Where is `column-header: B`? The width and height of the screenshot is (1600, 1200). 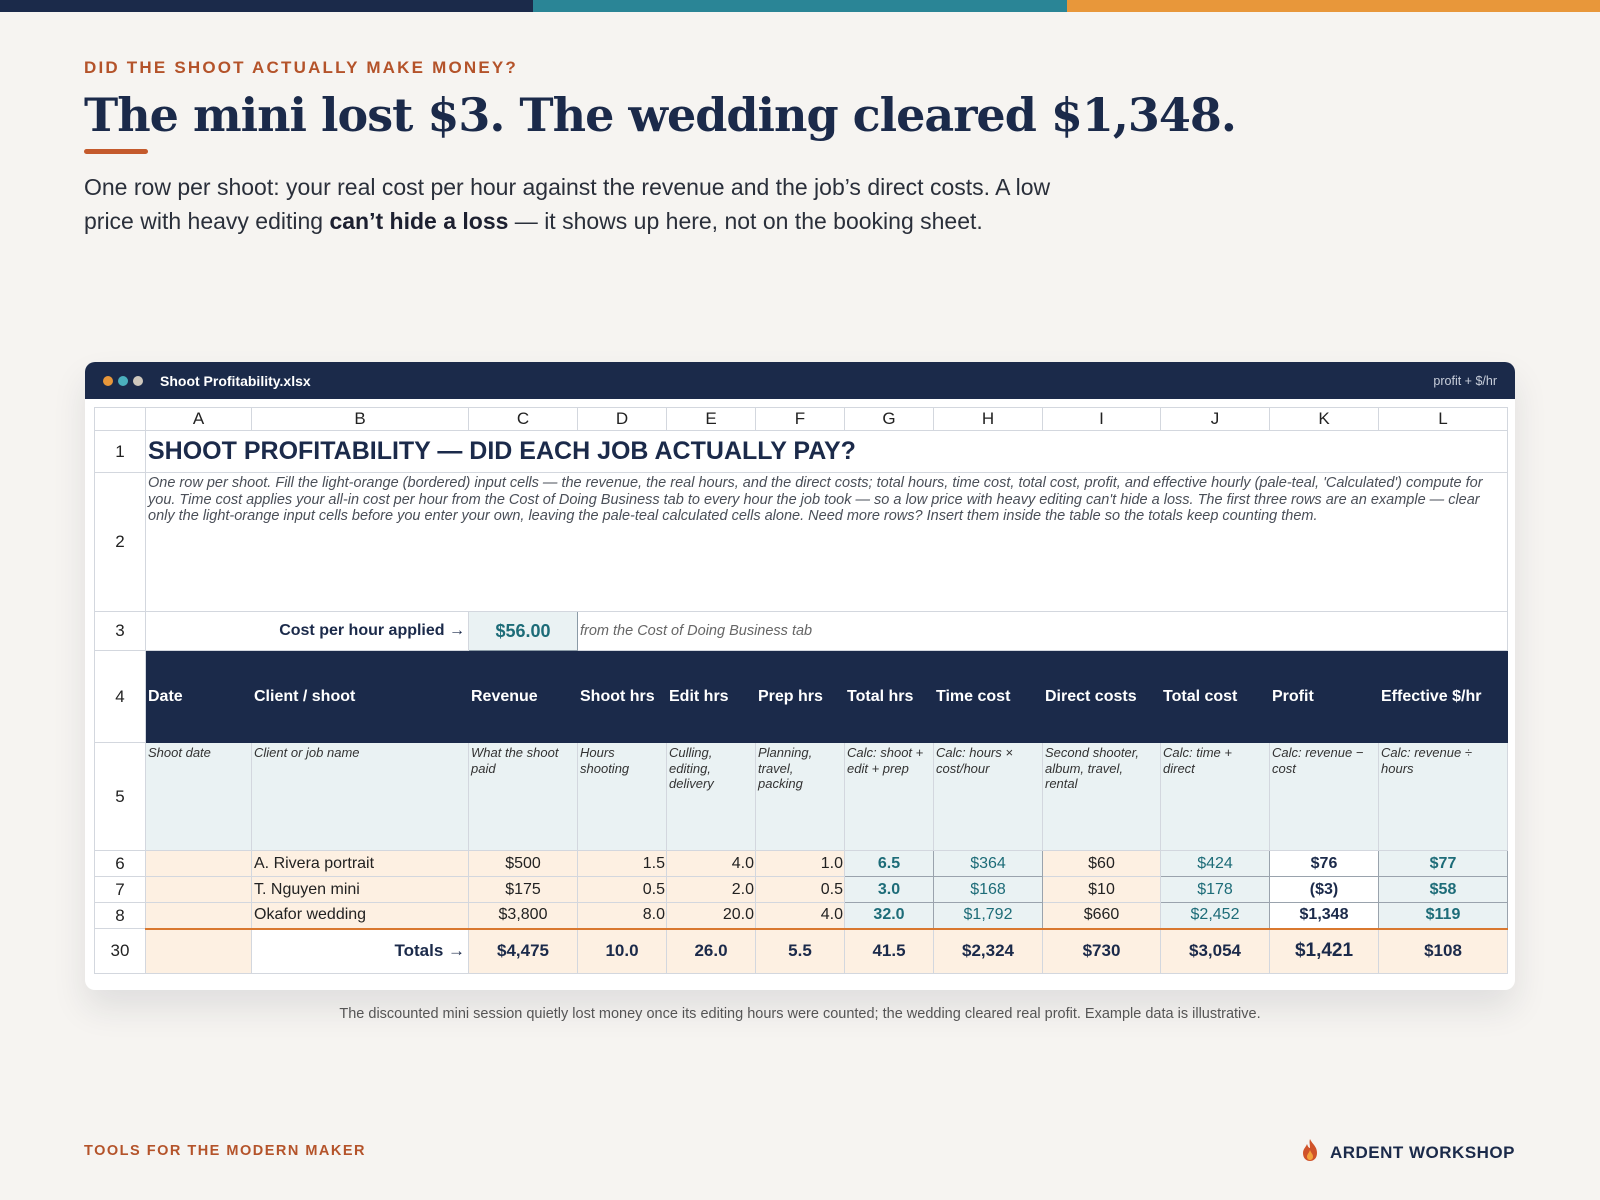
column-header: B is located at coordinates (360, 419).